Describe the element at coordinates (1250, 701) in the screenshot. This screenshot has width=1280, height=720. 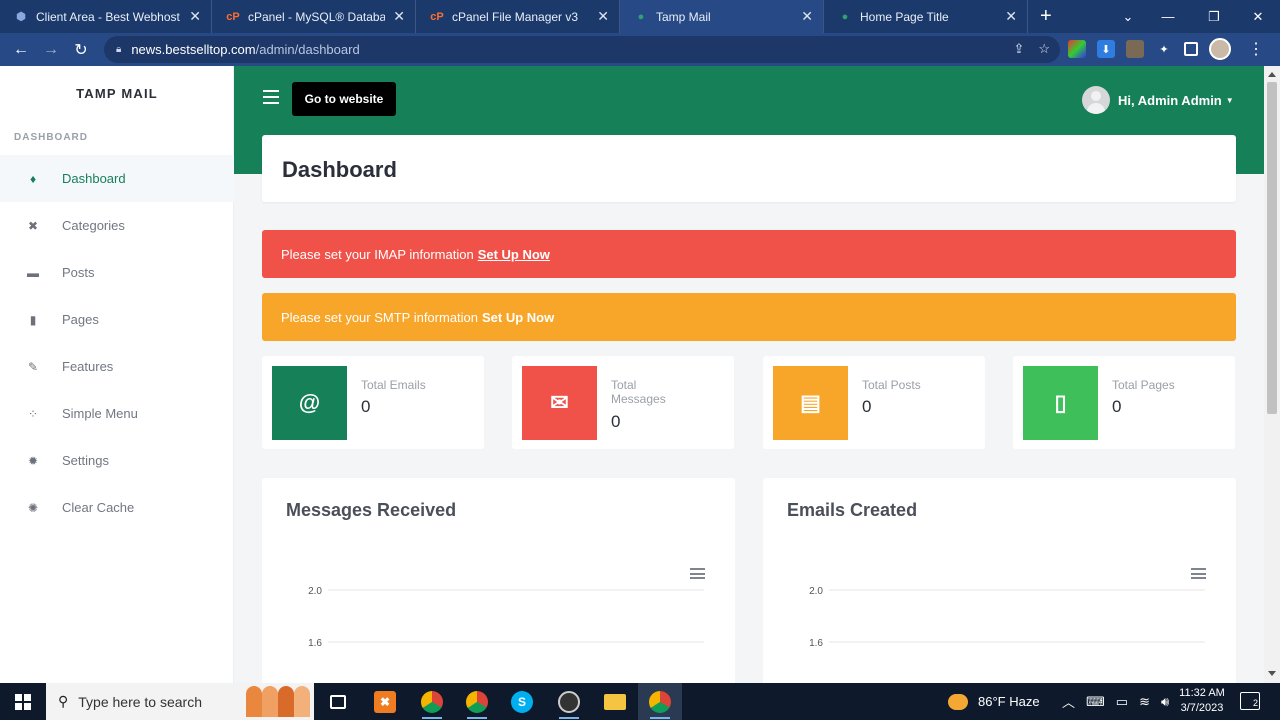
I see `notification-center-button: 2` at that location.